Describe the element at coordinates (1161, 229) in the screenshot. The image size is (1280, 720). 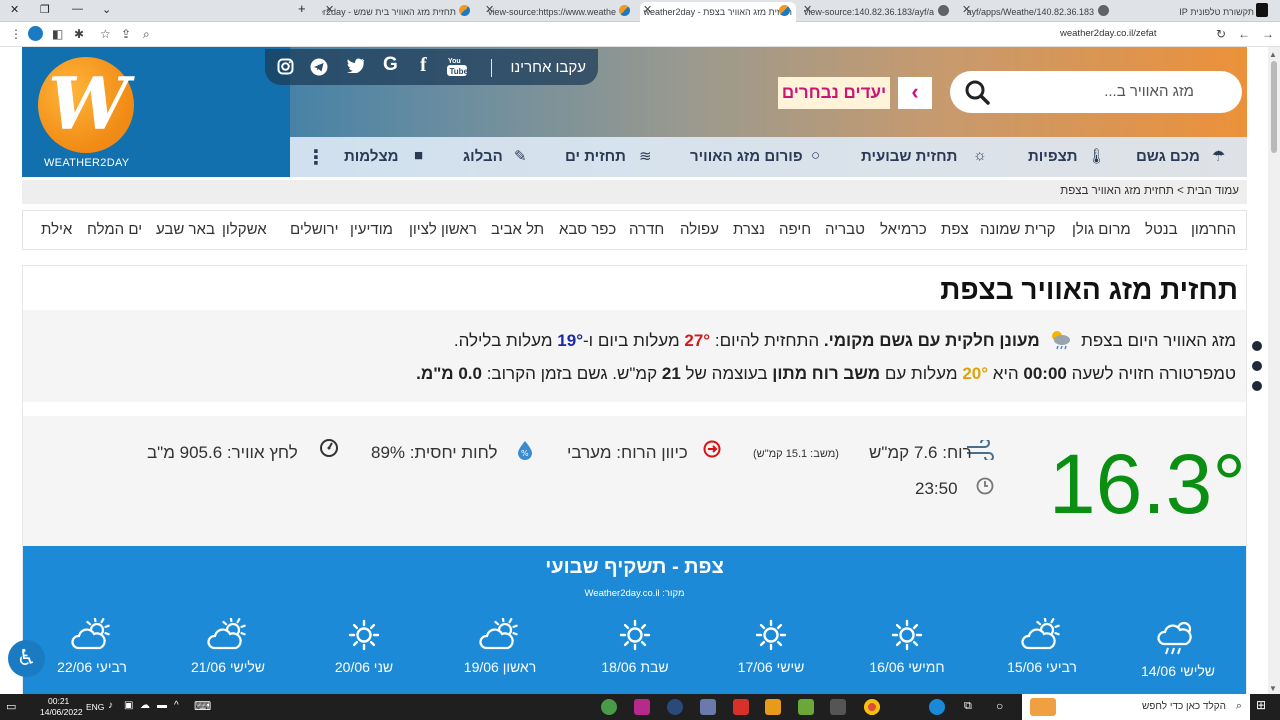
I see `city-link: בנטל` at that location.